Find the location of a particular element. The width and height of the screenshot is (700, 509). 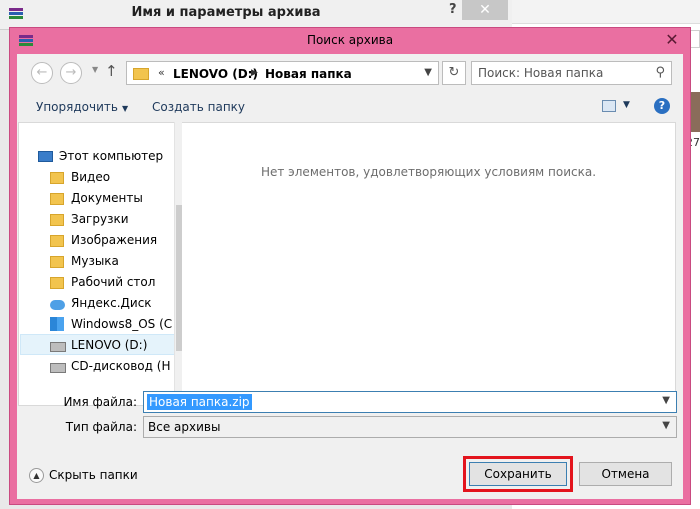

cancel-button: Отмена is located at coordinates (625, 474).